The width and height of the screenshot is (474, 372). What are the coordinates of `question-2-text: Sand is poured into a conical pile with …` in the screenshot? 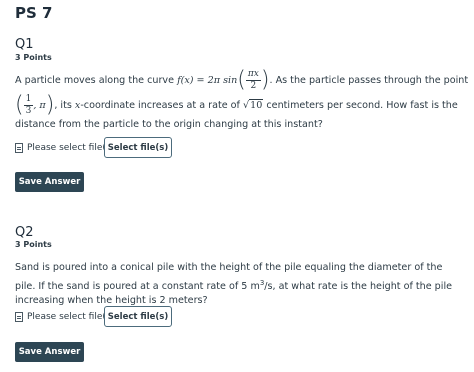 It's located at (234, 284).